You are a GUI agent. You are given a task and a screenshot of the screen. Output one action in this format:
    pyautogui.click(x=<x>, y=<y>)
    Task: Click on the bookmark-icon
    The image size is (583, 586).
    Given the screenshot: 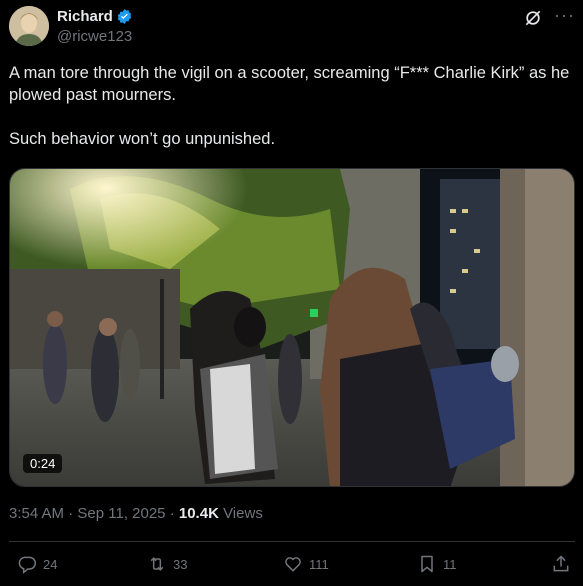 What is the action you would take?
    pyautogui.click(x=427, y=564)
    